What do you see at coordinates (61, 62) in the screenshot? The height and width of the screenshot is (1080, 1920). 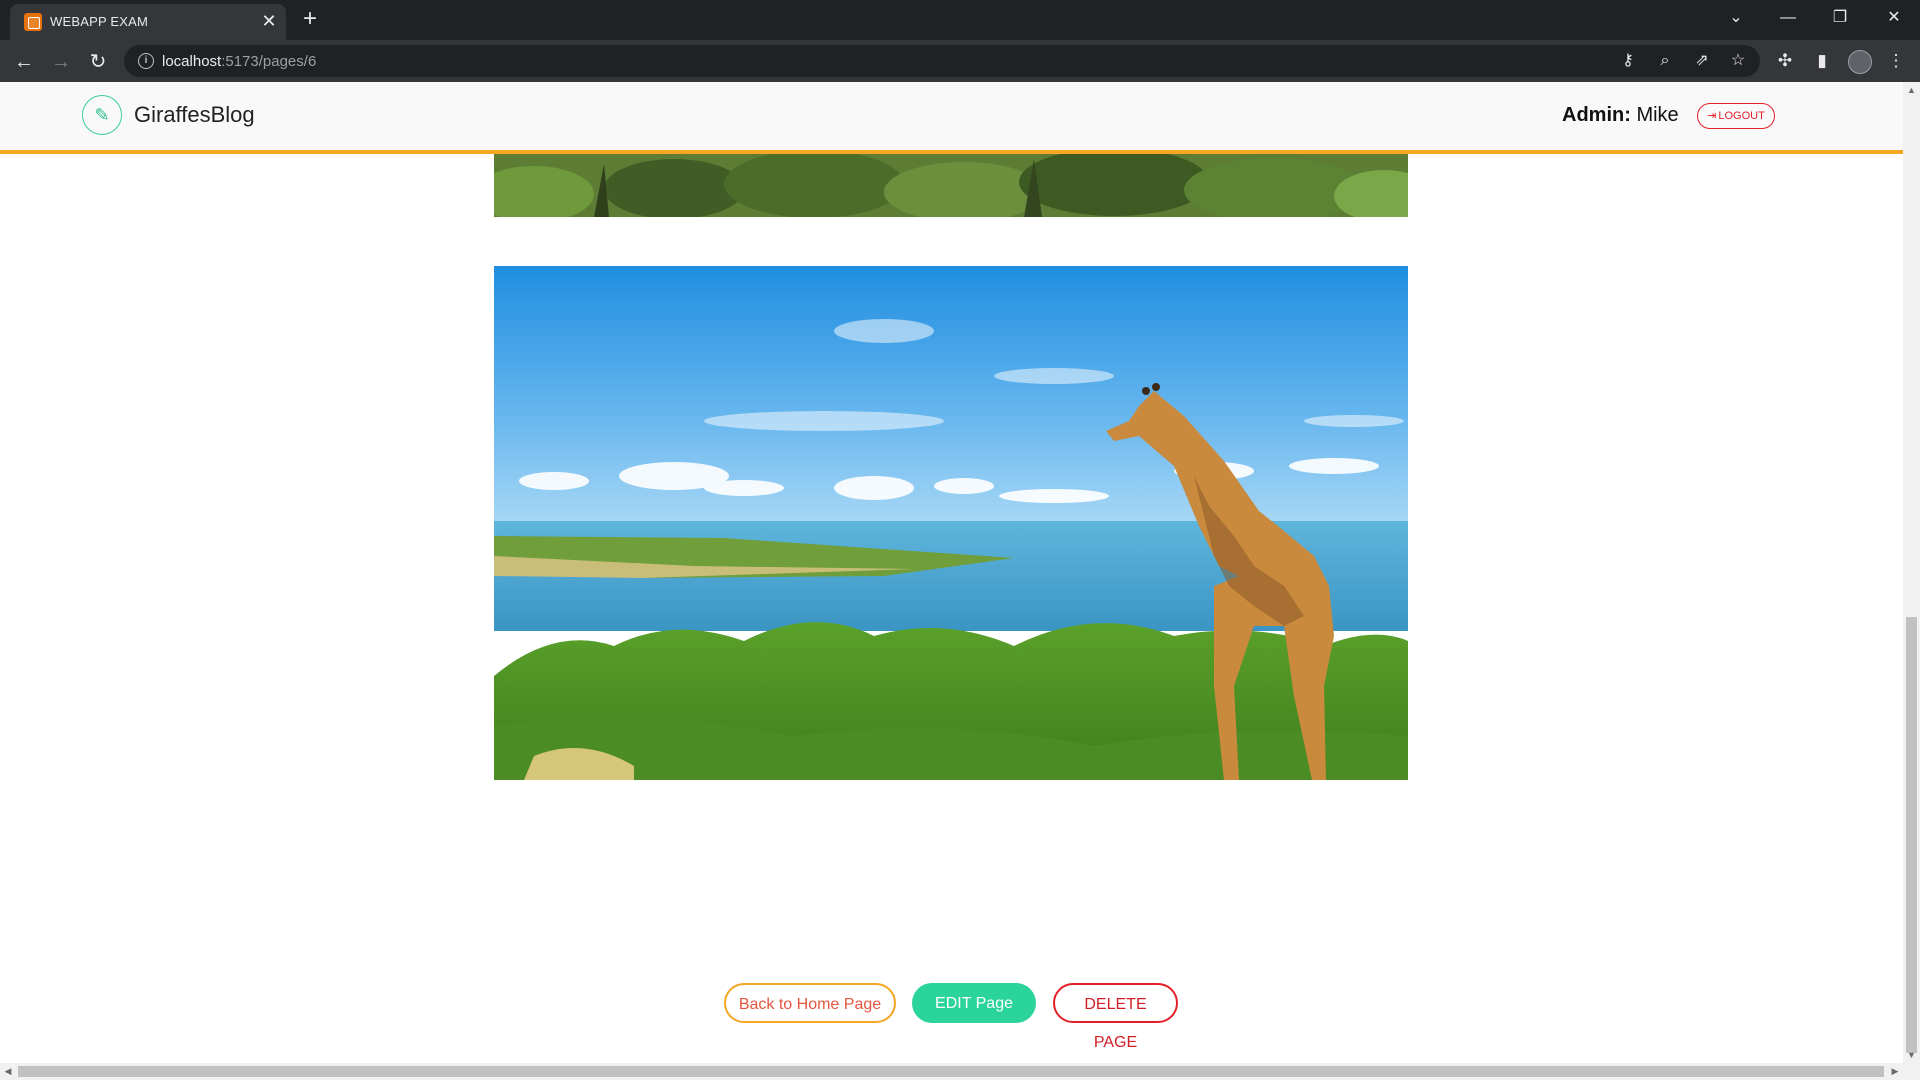 I see `forward-arrow-icon: →` at bounding box center [61, 62].